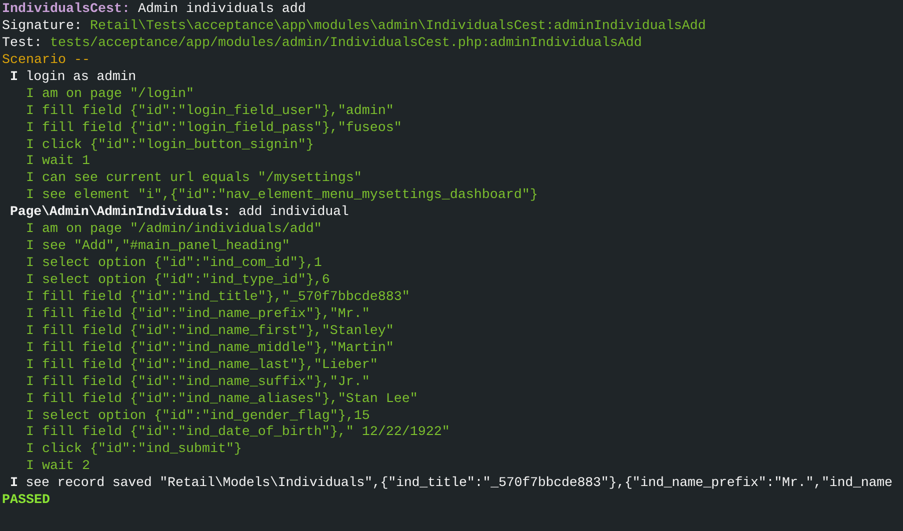  What do you see at coordinates (210, 331) in the screenshot?
I see `action-line: I fill field {"id":"ind_name_first"},"Stanley"` at bounding box center [210, 331].